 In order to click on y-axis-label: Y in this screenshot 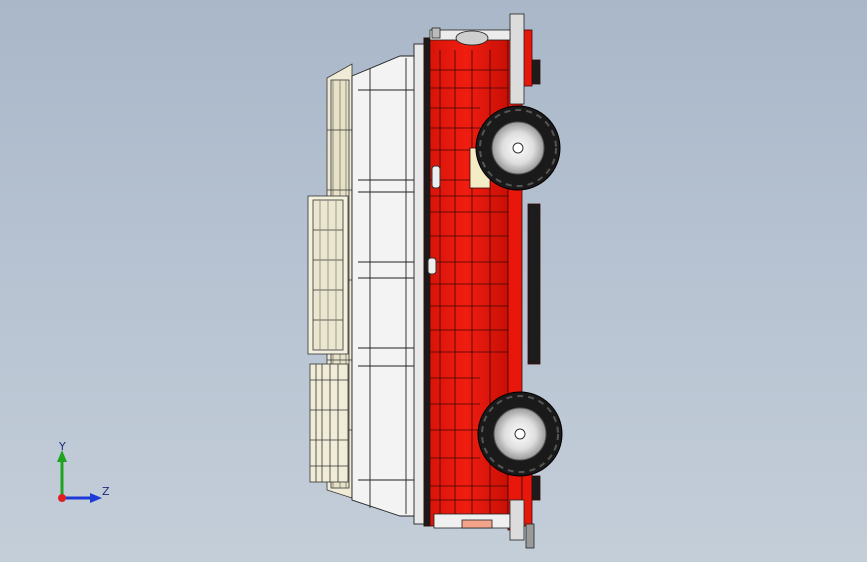, I will do `click(62, 446)`.